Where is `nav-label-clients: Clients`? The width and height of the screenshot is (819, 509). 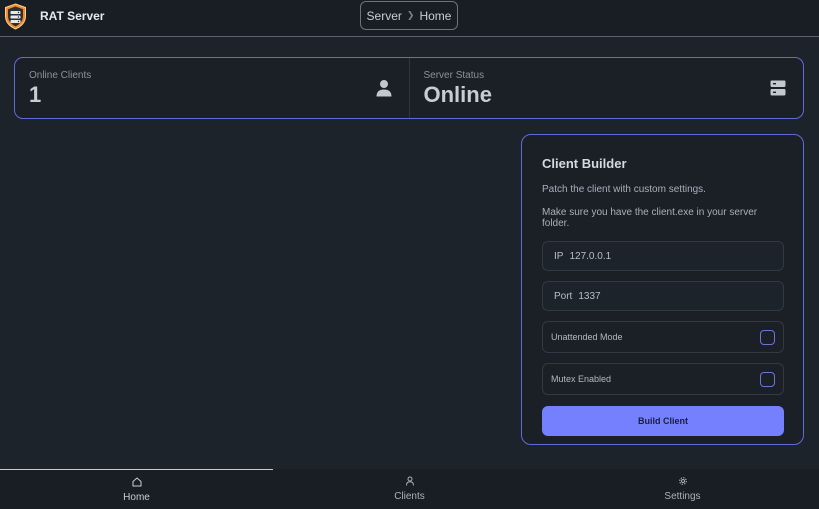 nav-label-clients: Clients is located at coordinates (409, 496).